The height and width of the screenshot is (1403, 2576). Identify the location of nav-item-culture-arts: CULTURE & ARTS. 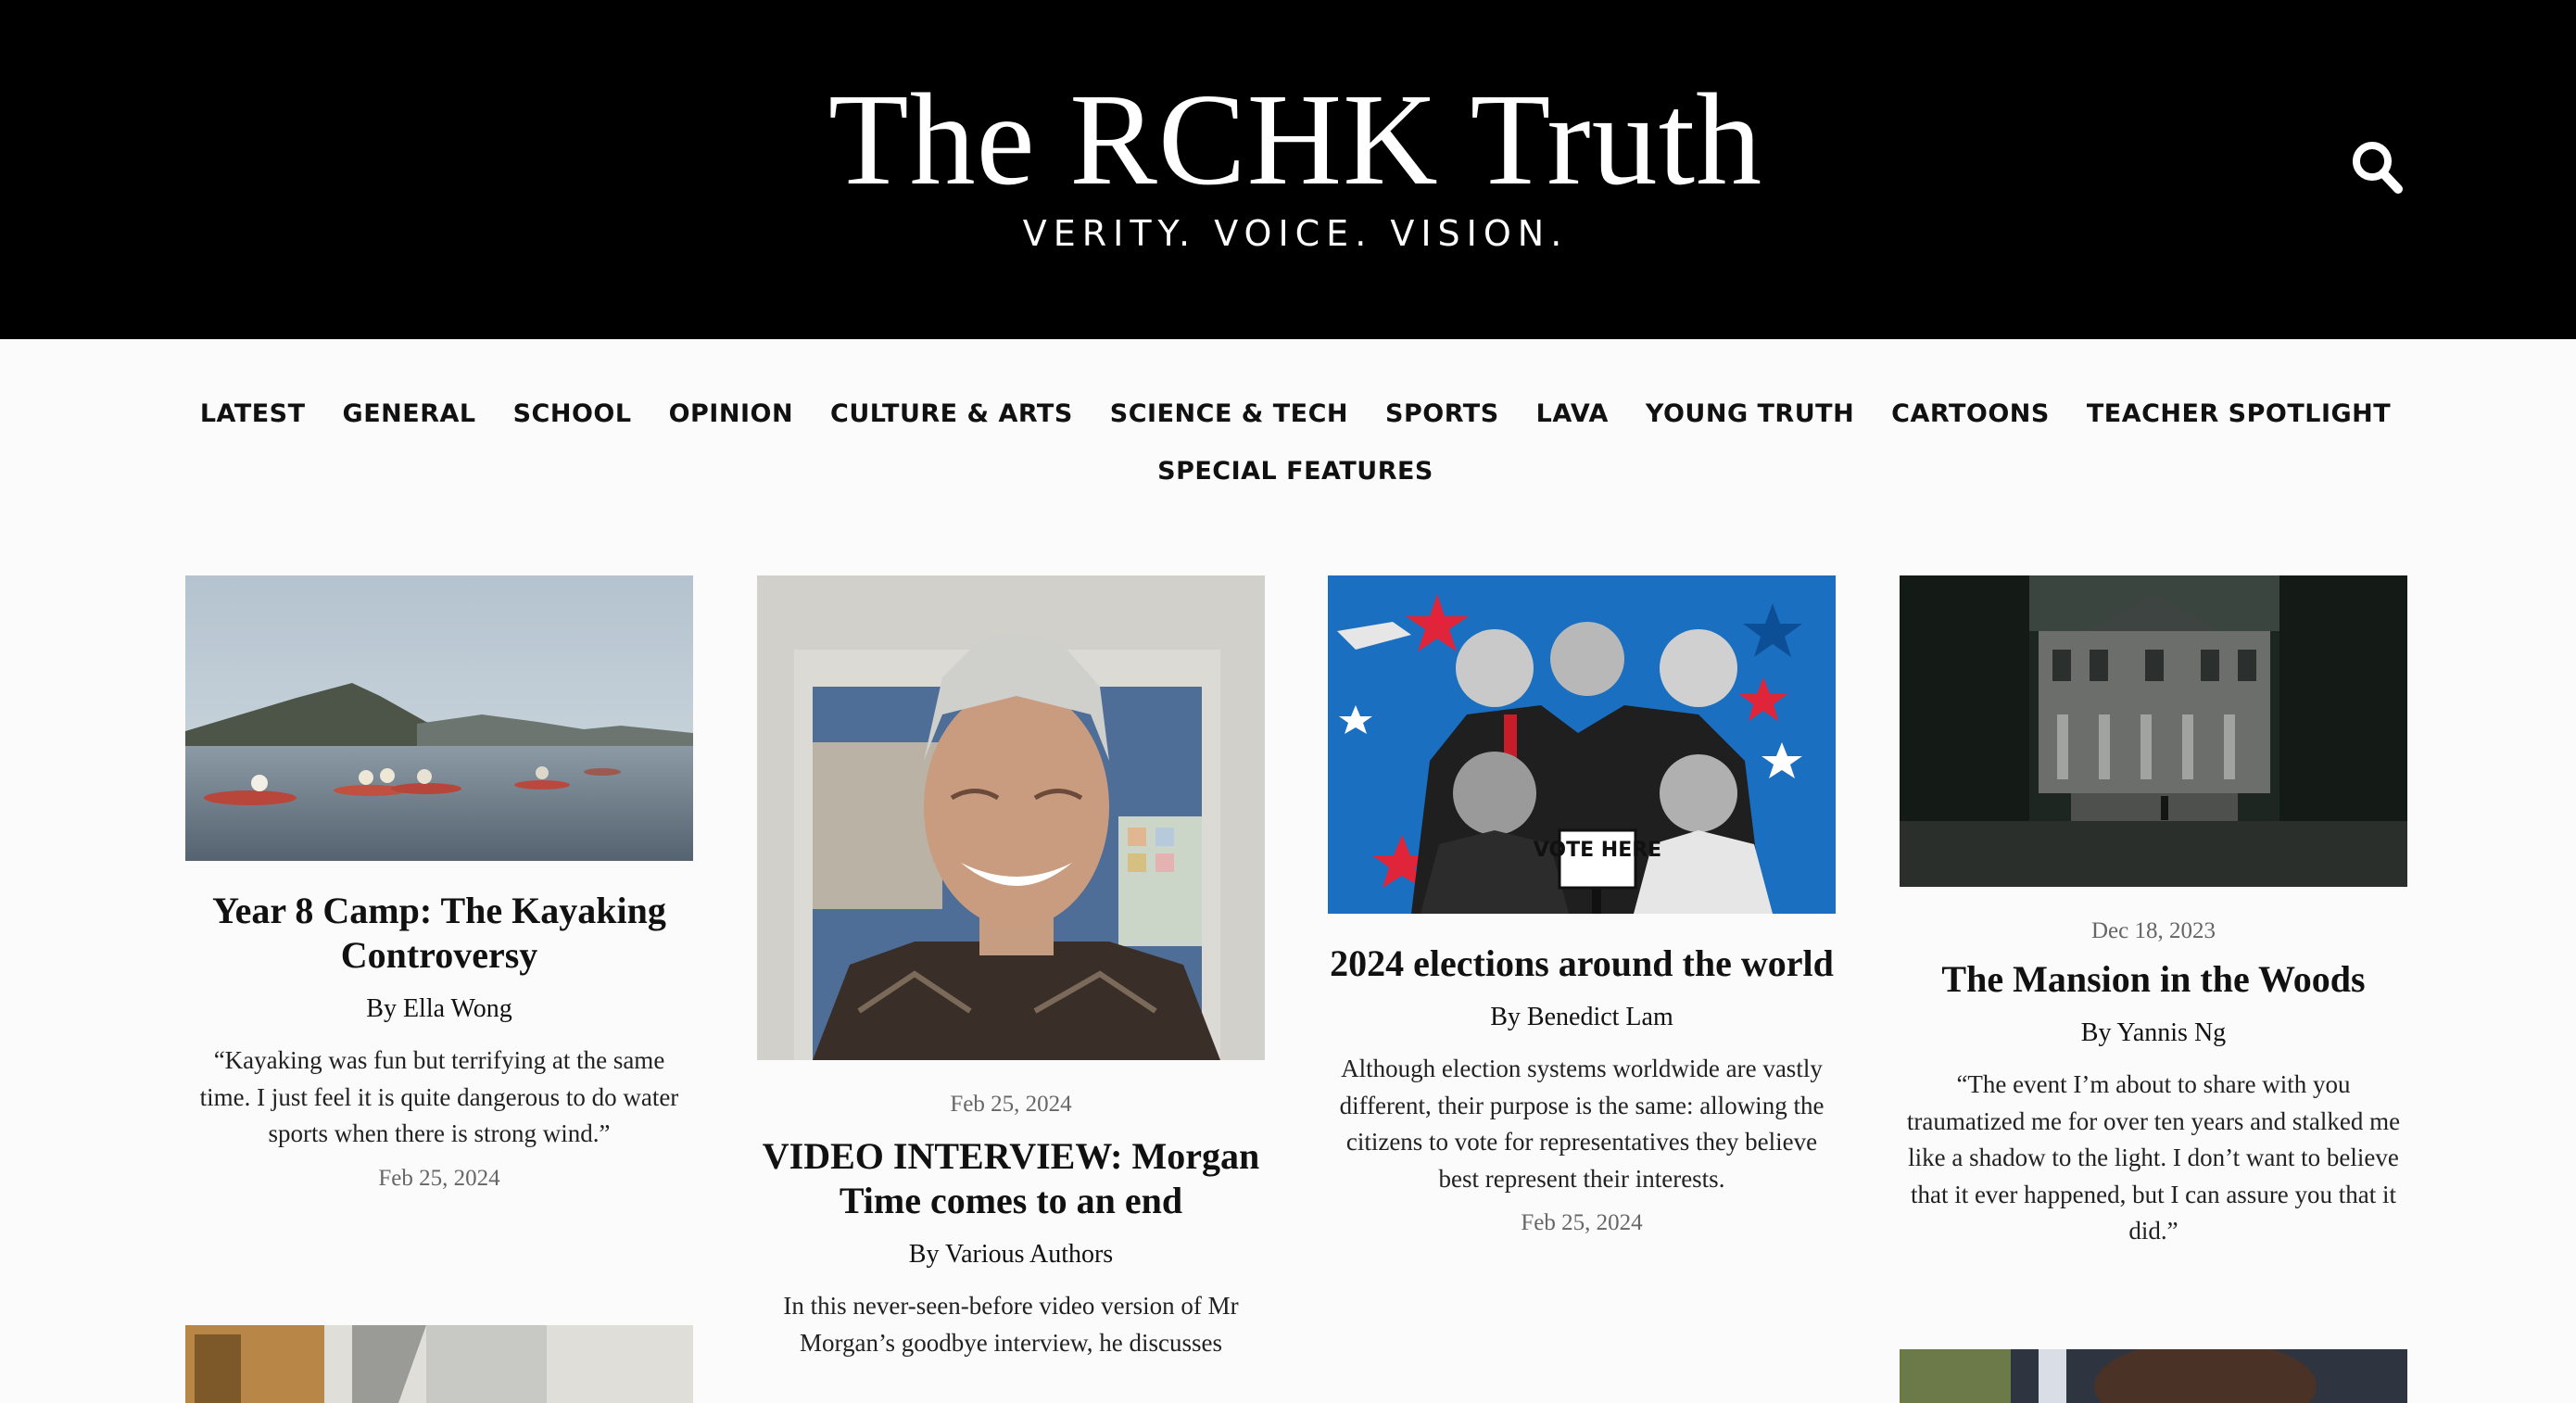
(951, 414).